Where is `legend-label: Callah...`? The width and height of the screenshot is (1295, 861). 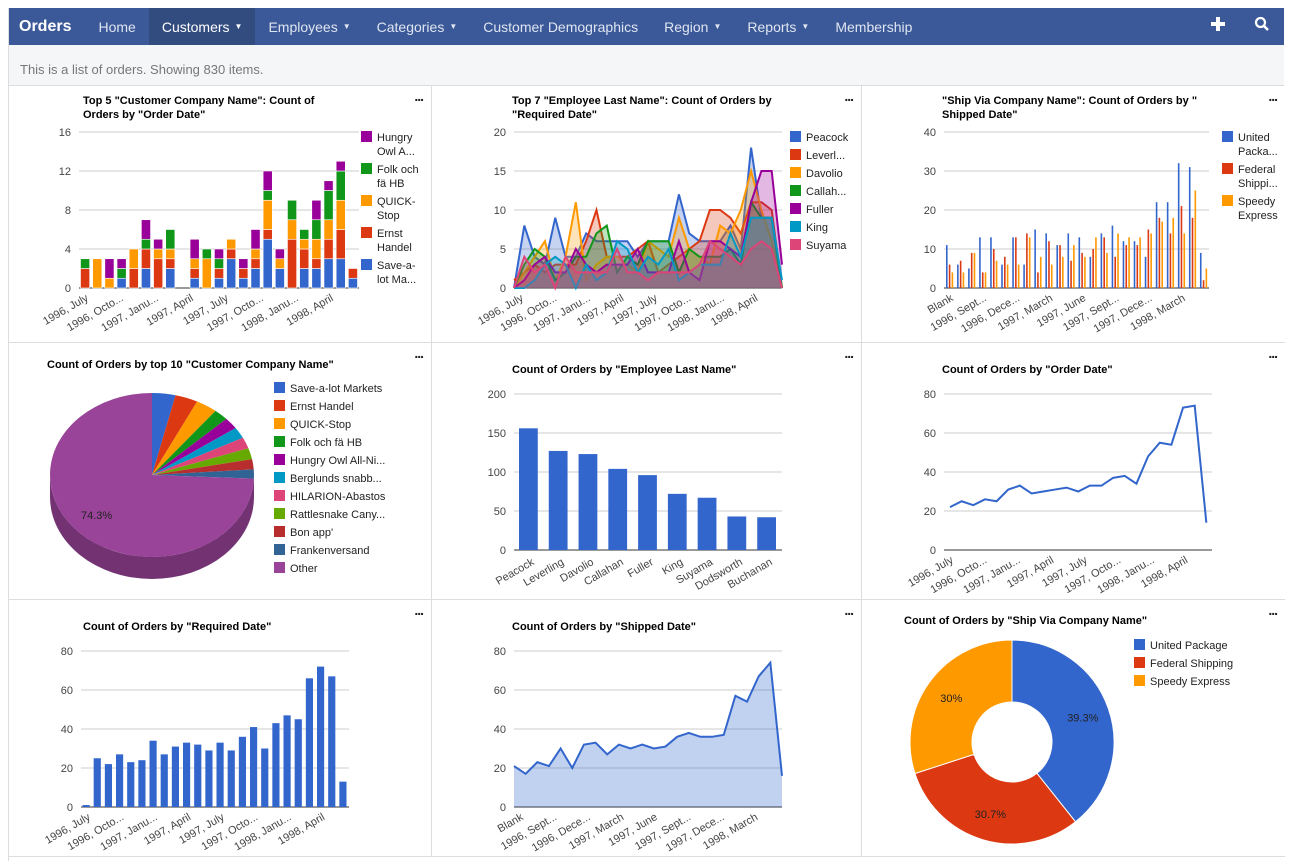
legend-label: Callah... is located at coordinates (826, 192).